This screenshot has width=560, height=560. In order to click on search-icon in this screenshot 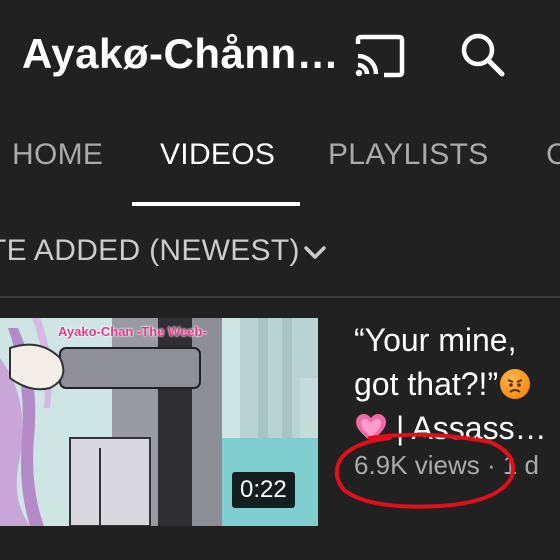, I will do `click(483, 55)`.